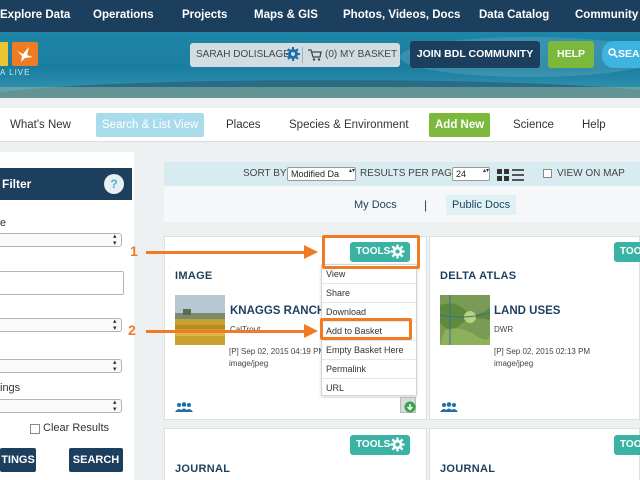  Describe the element at coordinates (369, 388) in the screenshot. I see `menu-item-url: URL` at that location.